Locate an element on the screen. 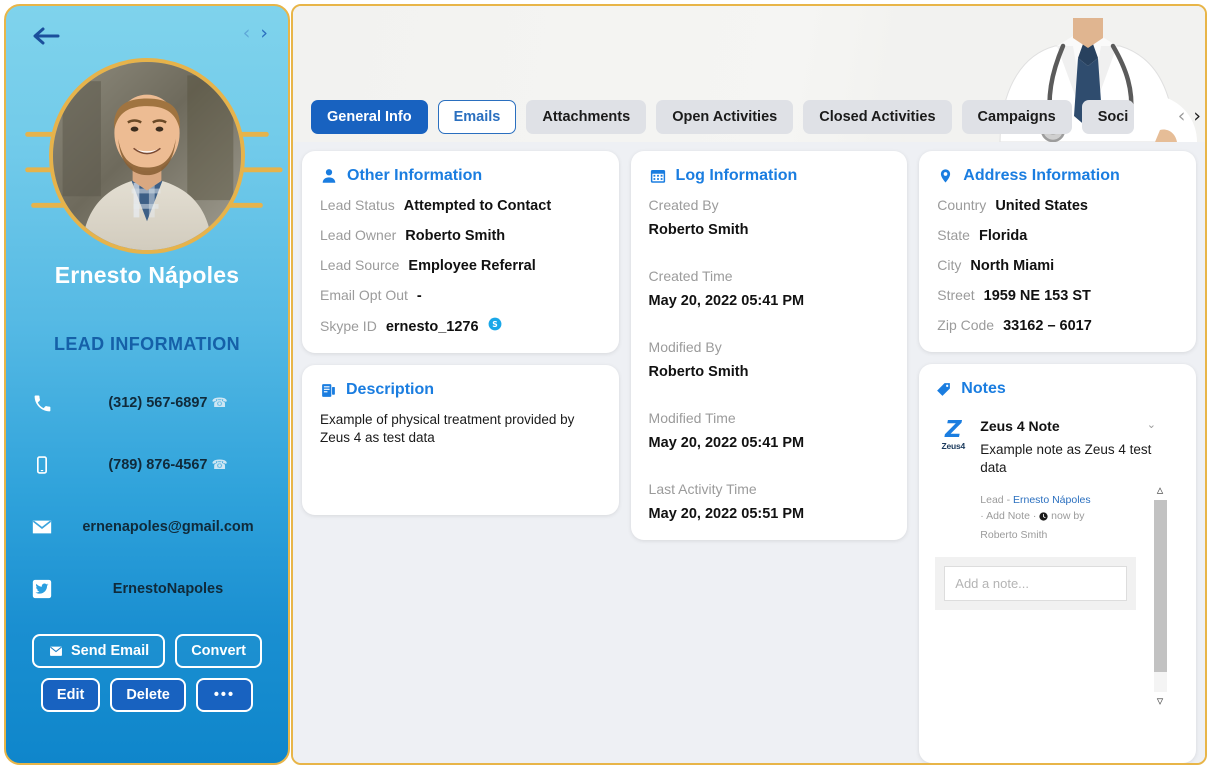 This screenshot has width=1211, height=769. contact-row-mobile: (789) 876-4567 ☎ is located at coordinates (147, 465).